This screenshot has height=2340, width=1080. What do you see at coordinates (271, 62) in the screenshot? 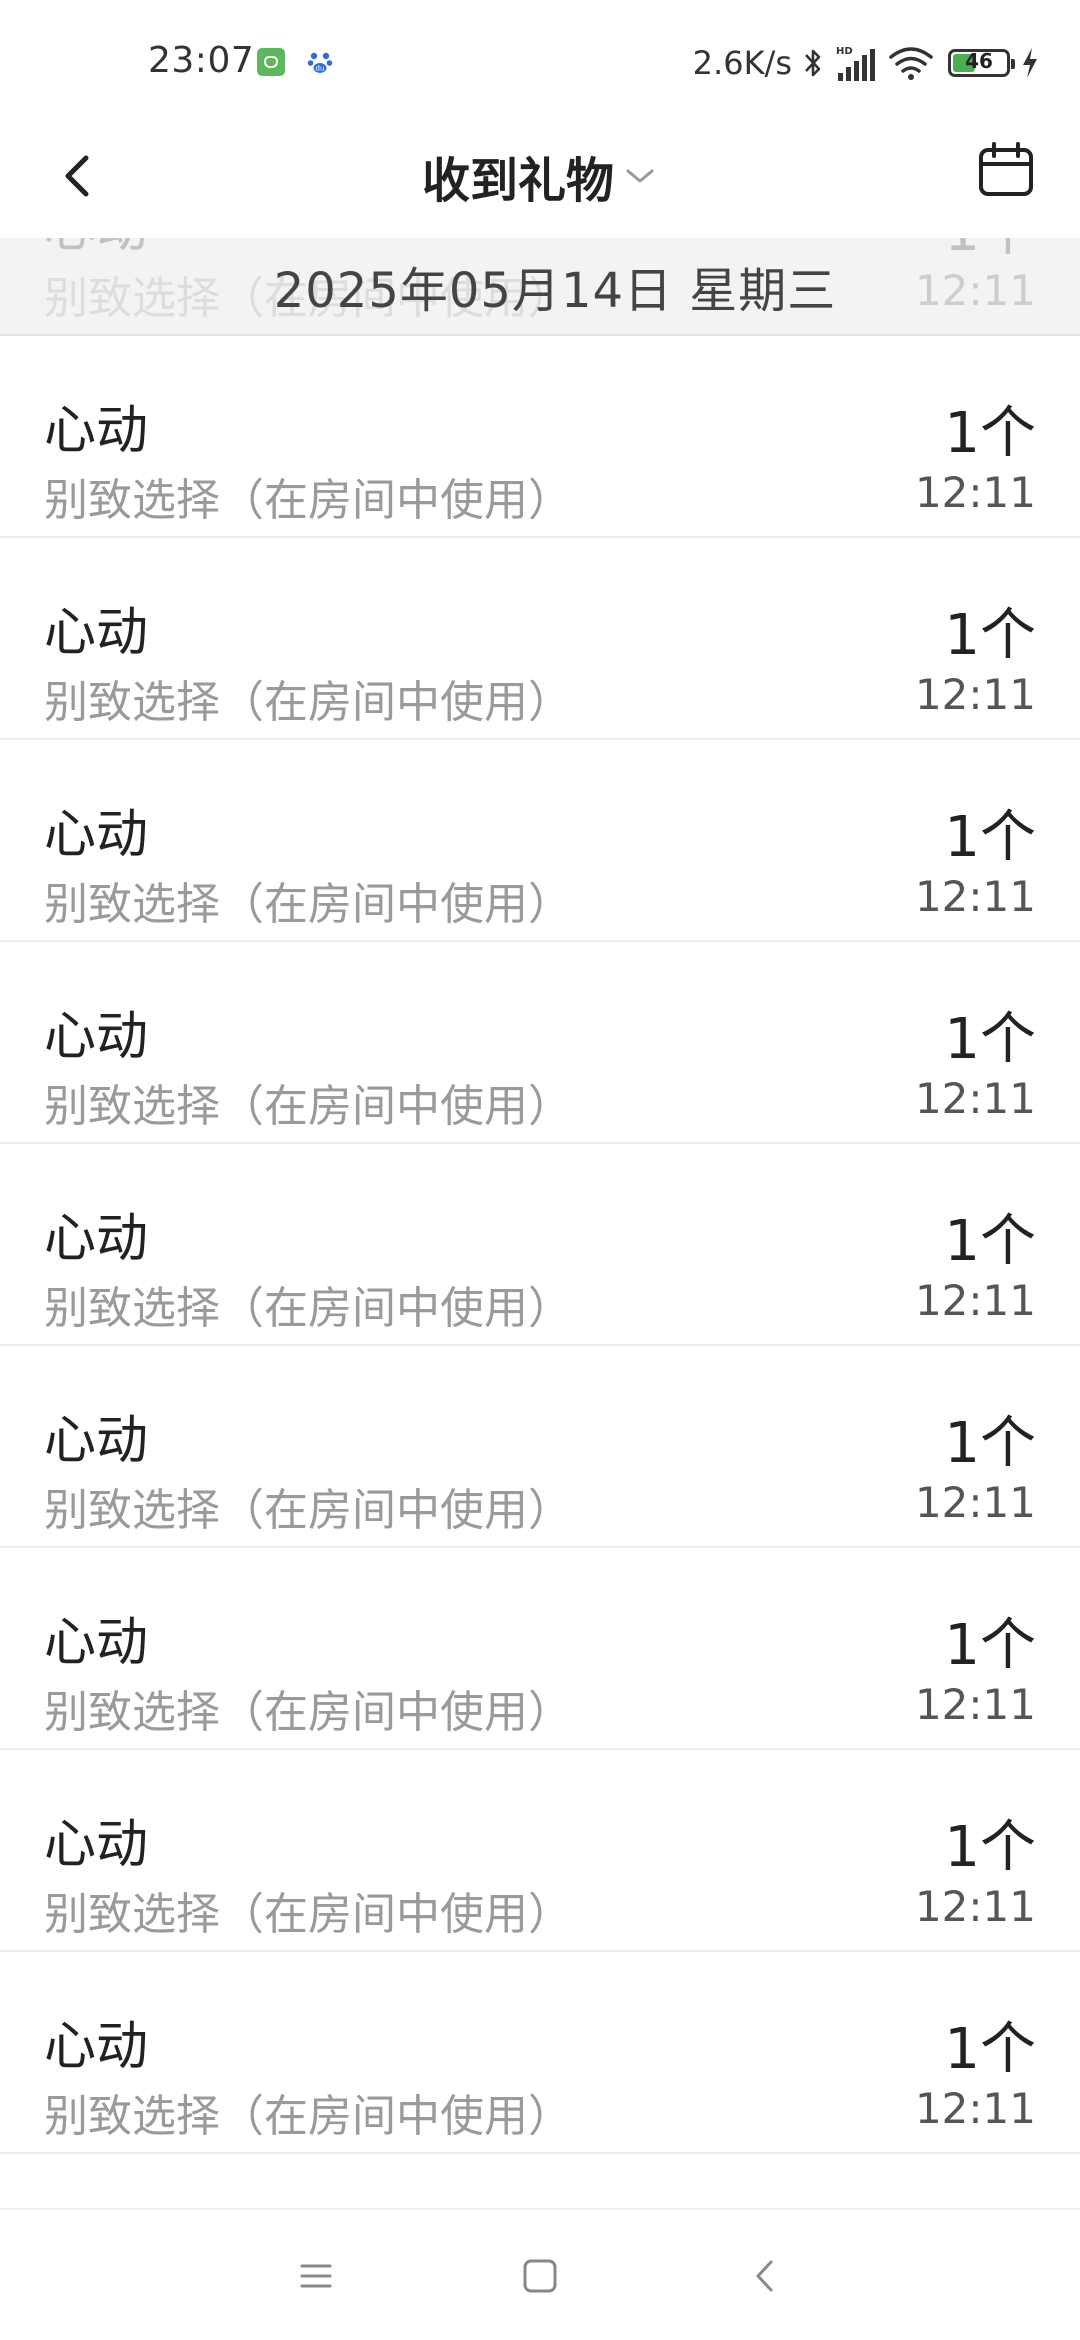
I see `app-green-icon` at bounding box center [271, 62].